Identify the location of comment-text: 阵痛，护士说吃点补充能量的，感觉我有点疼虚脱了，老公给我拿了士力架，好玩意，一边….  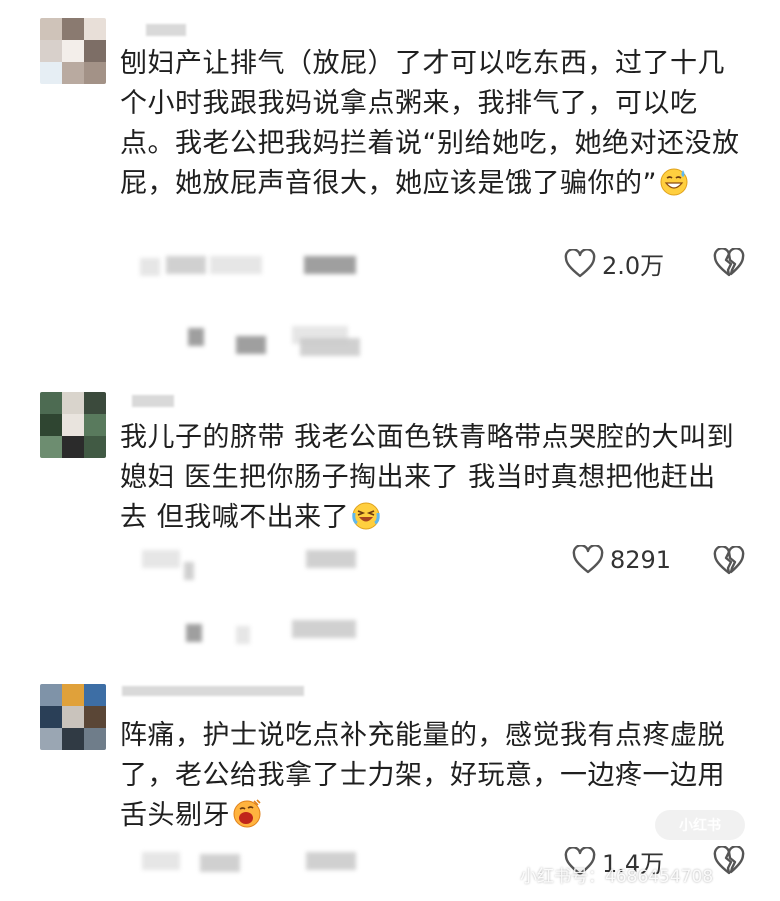
(422, 775).